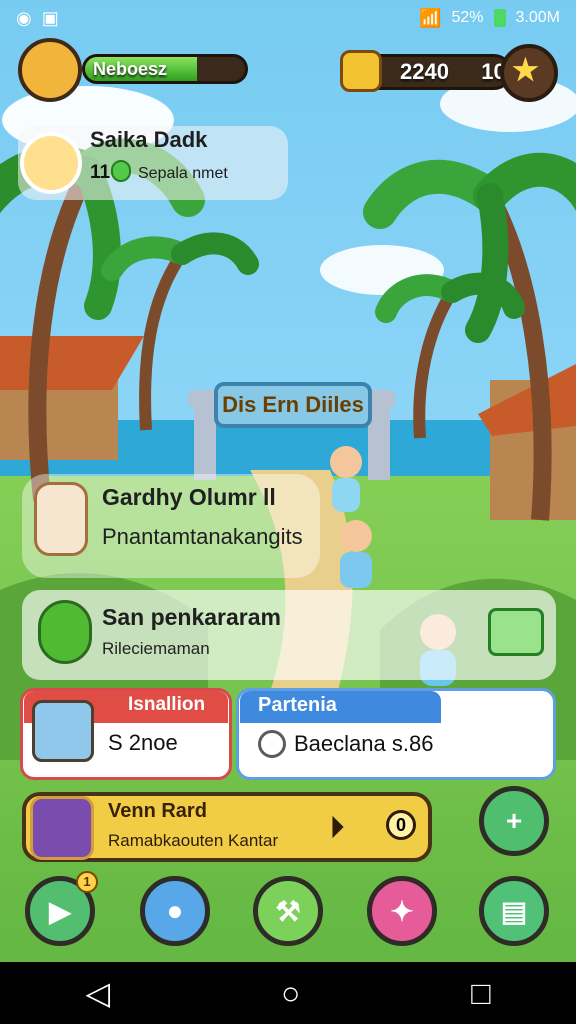 The image size is (576, 1024). I want to click on time-text: 3.00M, so click(537, 17).